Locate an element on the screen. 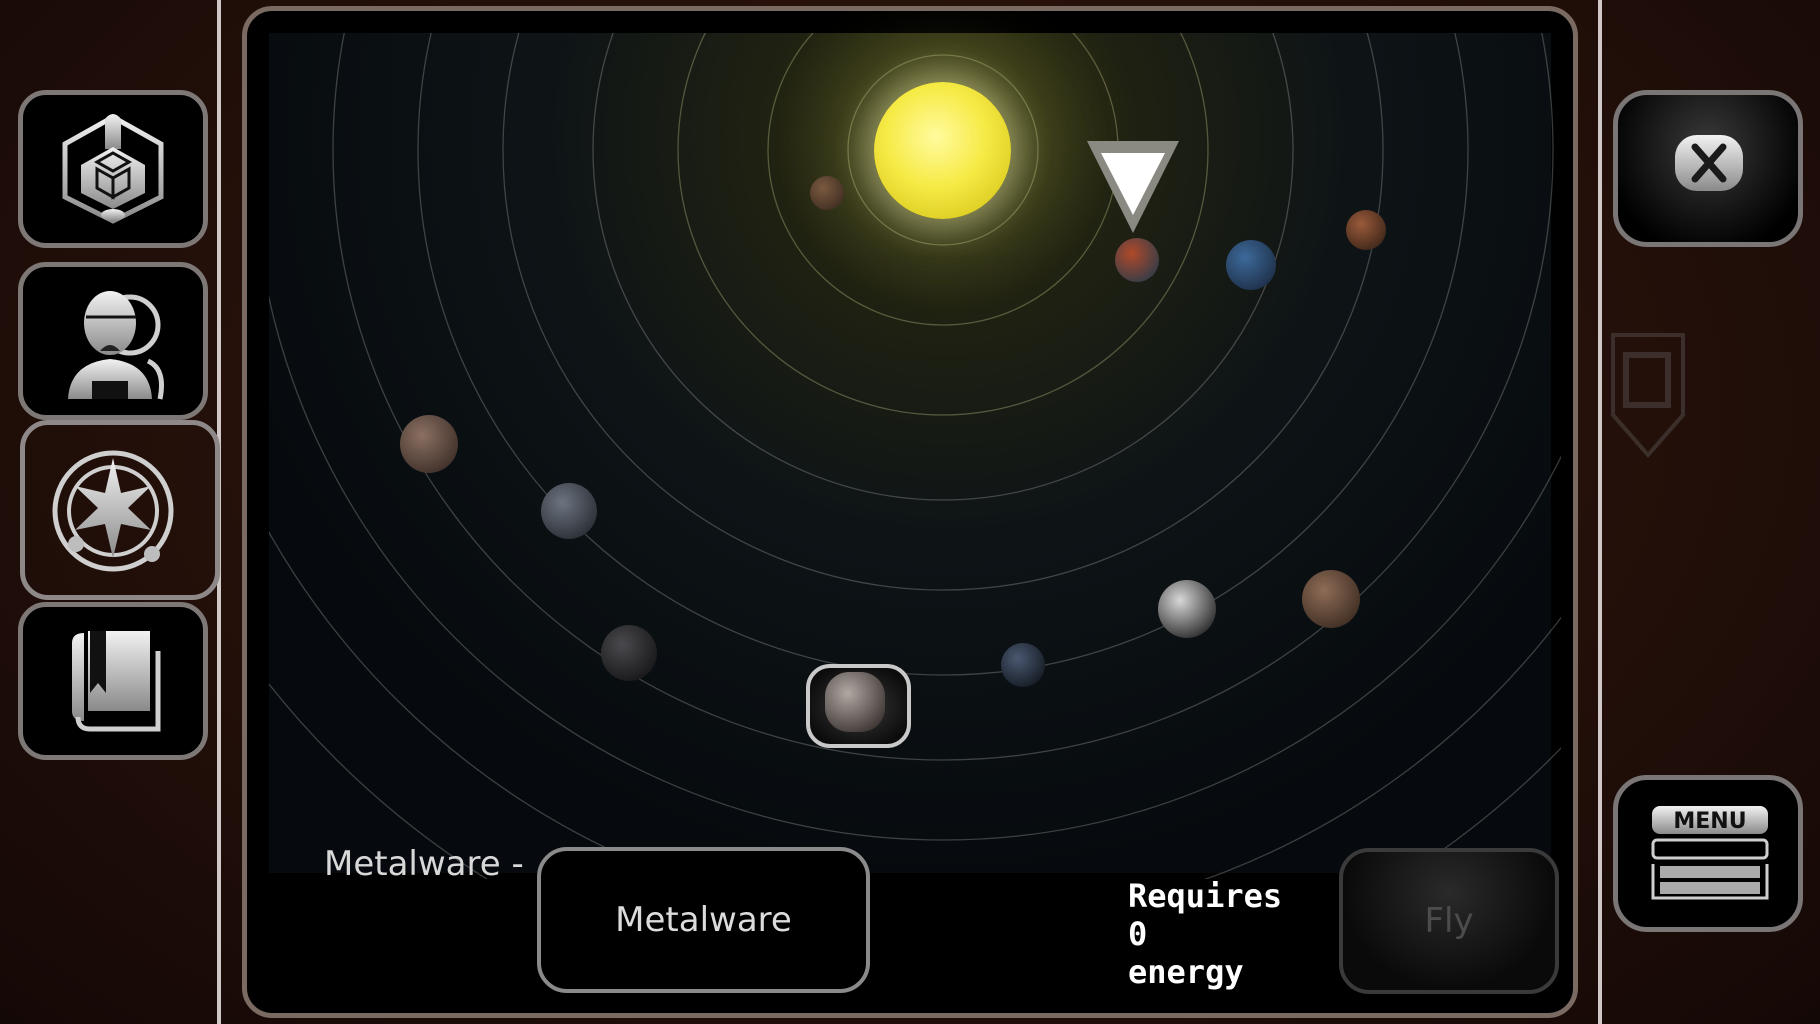 The image size is (1820, 1024). codex-button is located at coordinates (113, 681).